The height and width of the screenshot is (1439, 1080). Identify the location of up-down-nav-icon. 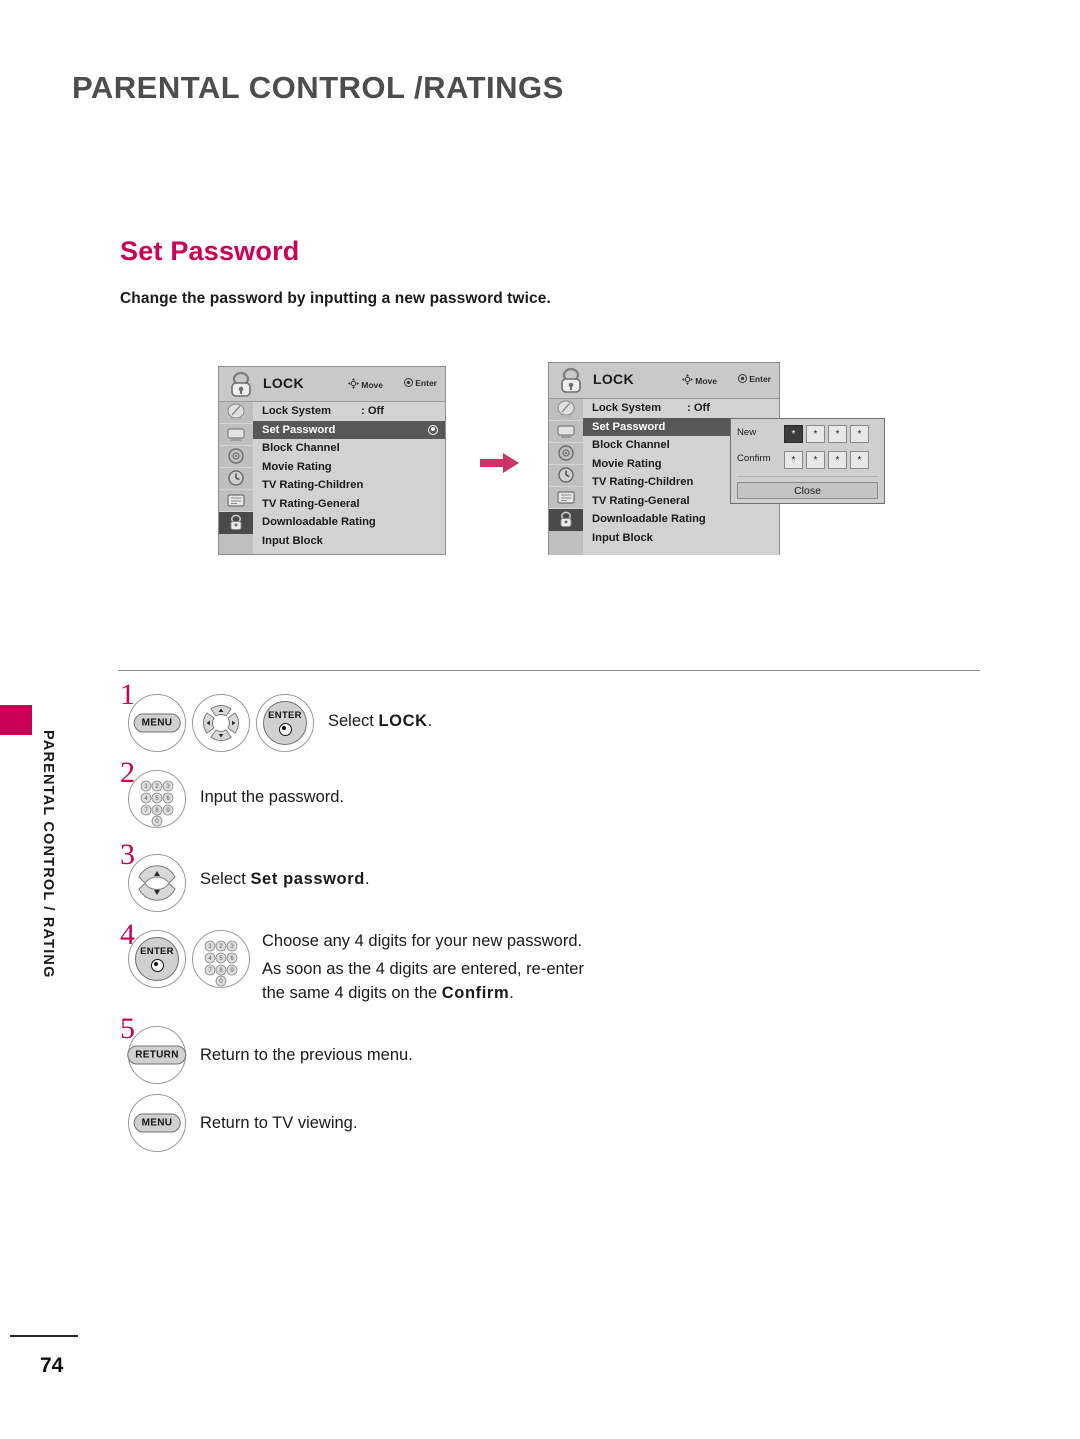
(157, 883).